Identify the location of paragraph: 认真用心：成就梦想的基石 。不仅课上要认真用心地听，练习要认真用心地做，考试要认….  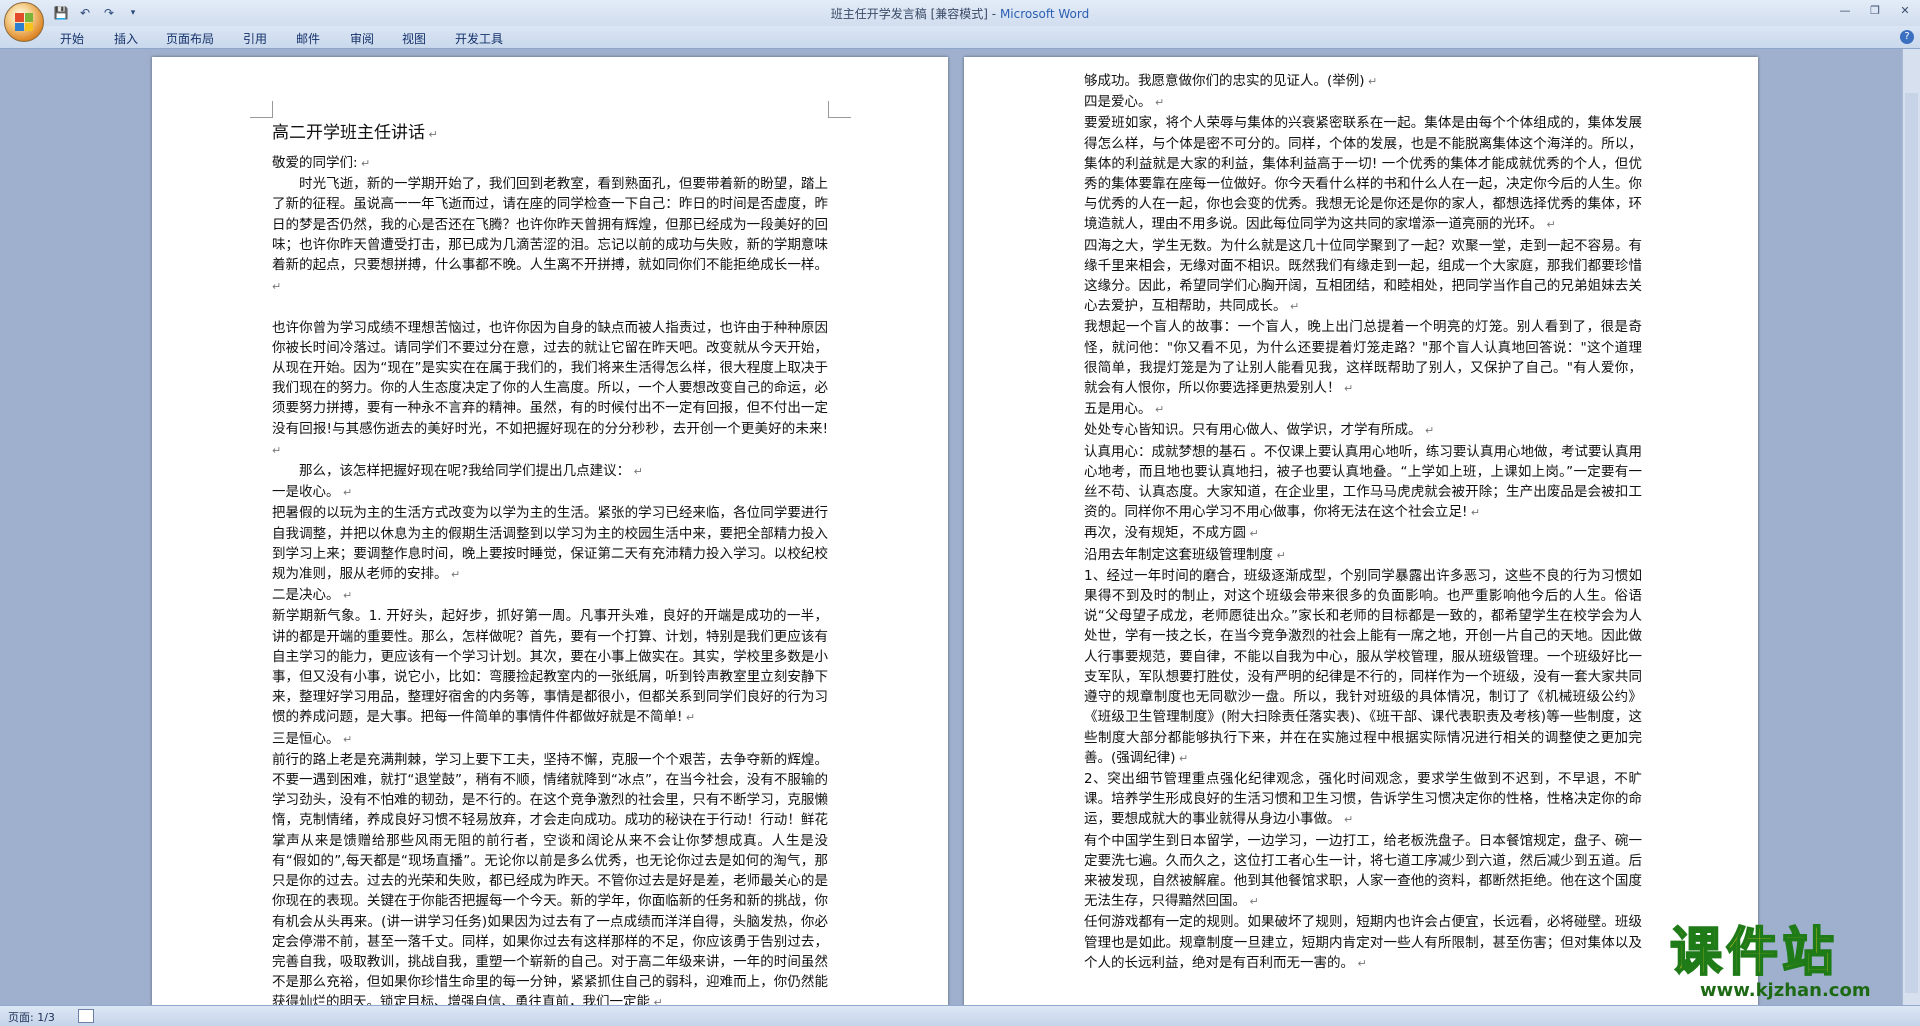
(1363, 483).